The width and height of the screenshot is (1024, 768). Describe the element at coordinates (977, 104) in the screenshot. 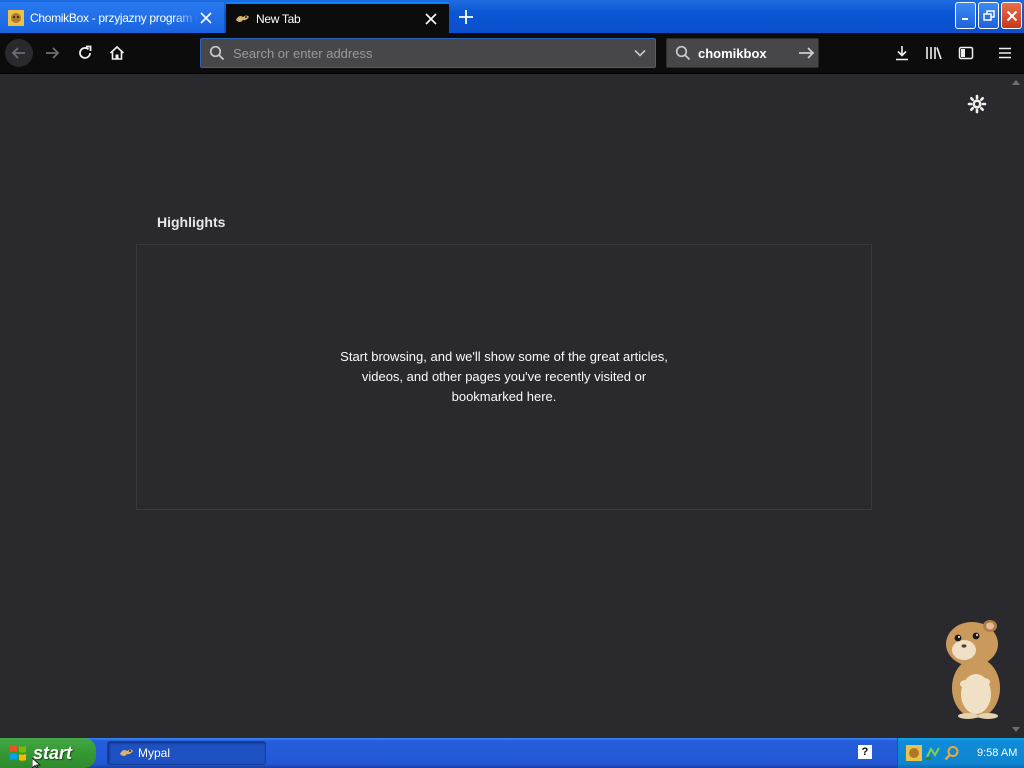

I see `gear-icon` at that location.